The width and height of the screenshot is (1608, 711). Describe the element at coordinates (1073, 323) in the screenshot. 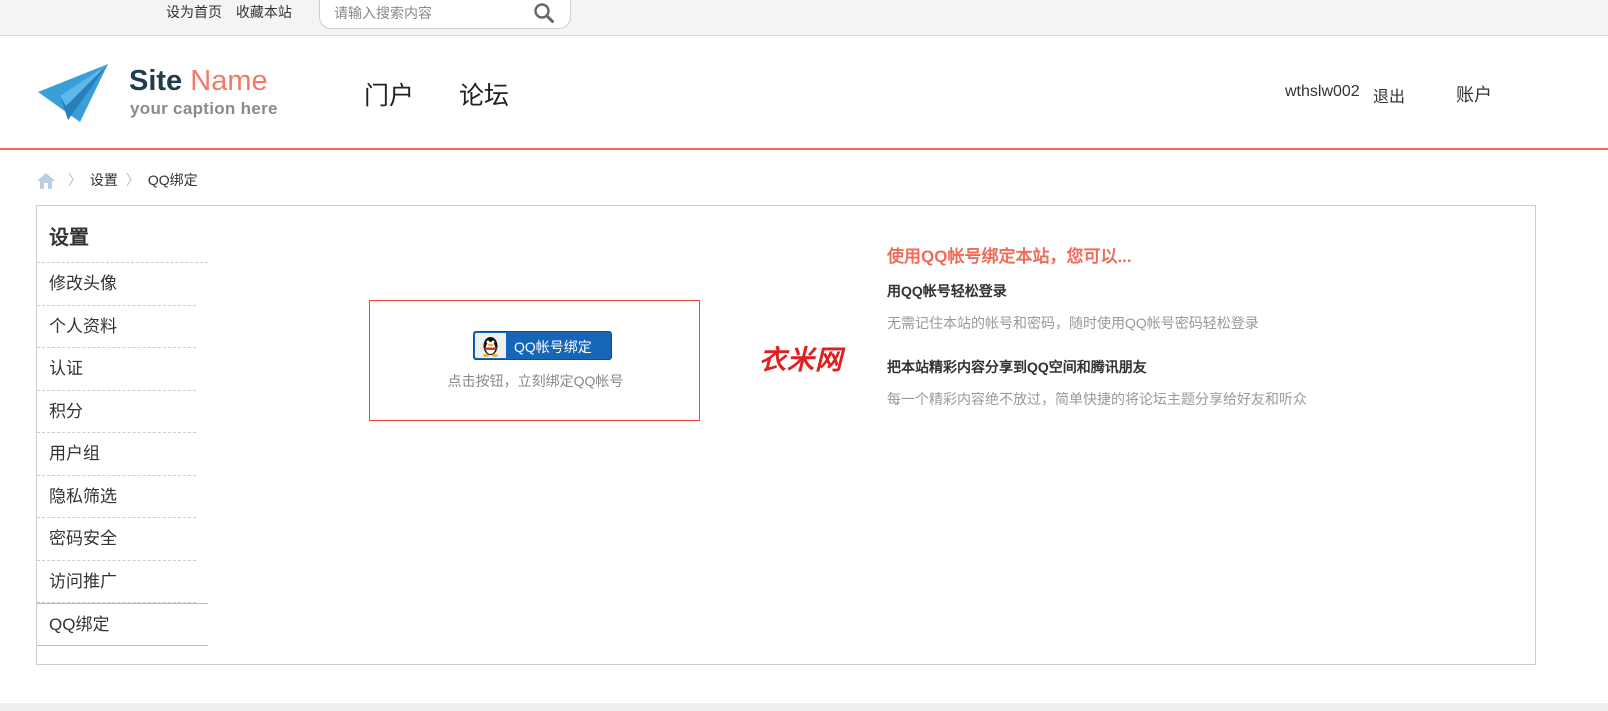

I see `benefit-description: 无需记住本站的帐号和密码，随时使用QQ帐号密码轻松登录` at that location.